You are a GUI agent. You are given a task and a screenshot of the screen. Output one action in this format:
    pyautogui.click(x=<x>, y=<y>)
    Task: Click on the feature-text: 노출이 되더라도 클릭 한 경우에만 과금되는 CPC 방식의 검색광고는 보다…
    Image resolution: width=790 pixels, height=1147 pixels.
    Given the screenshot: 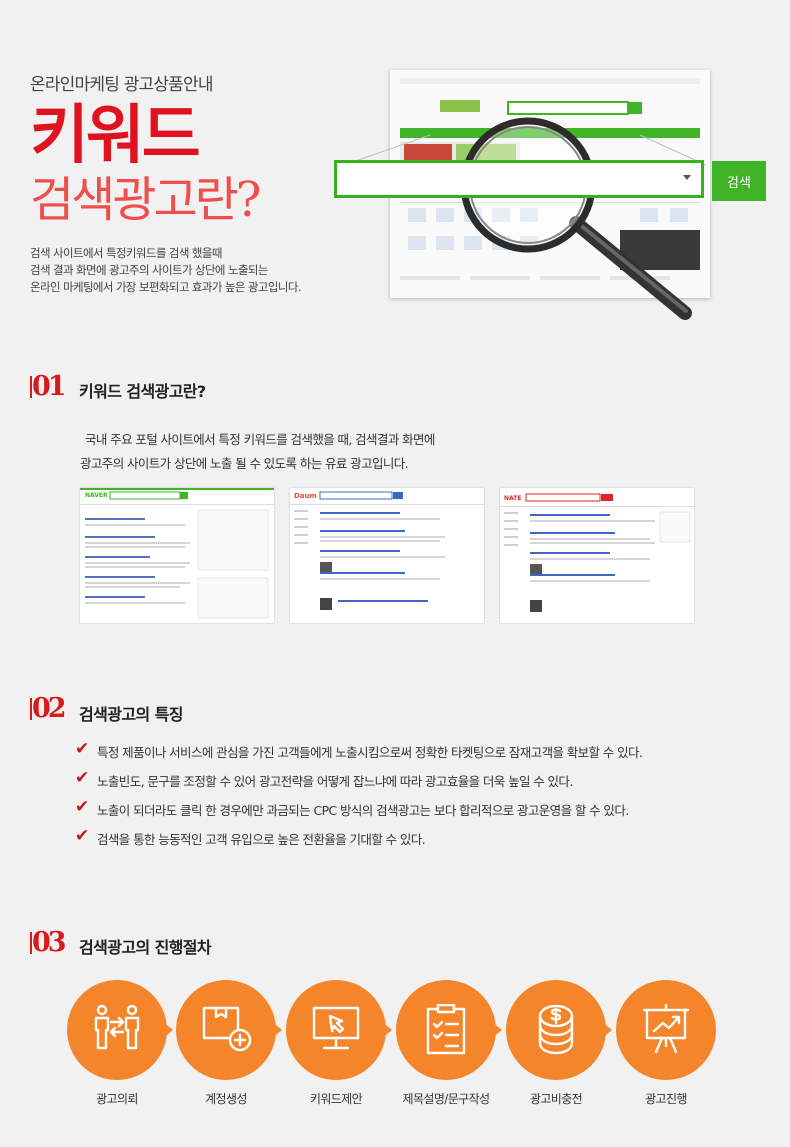 What is the action you would take?
    pyautogui.click(x=363, y=810)
    